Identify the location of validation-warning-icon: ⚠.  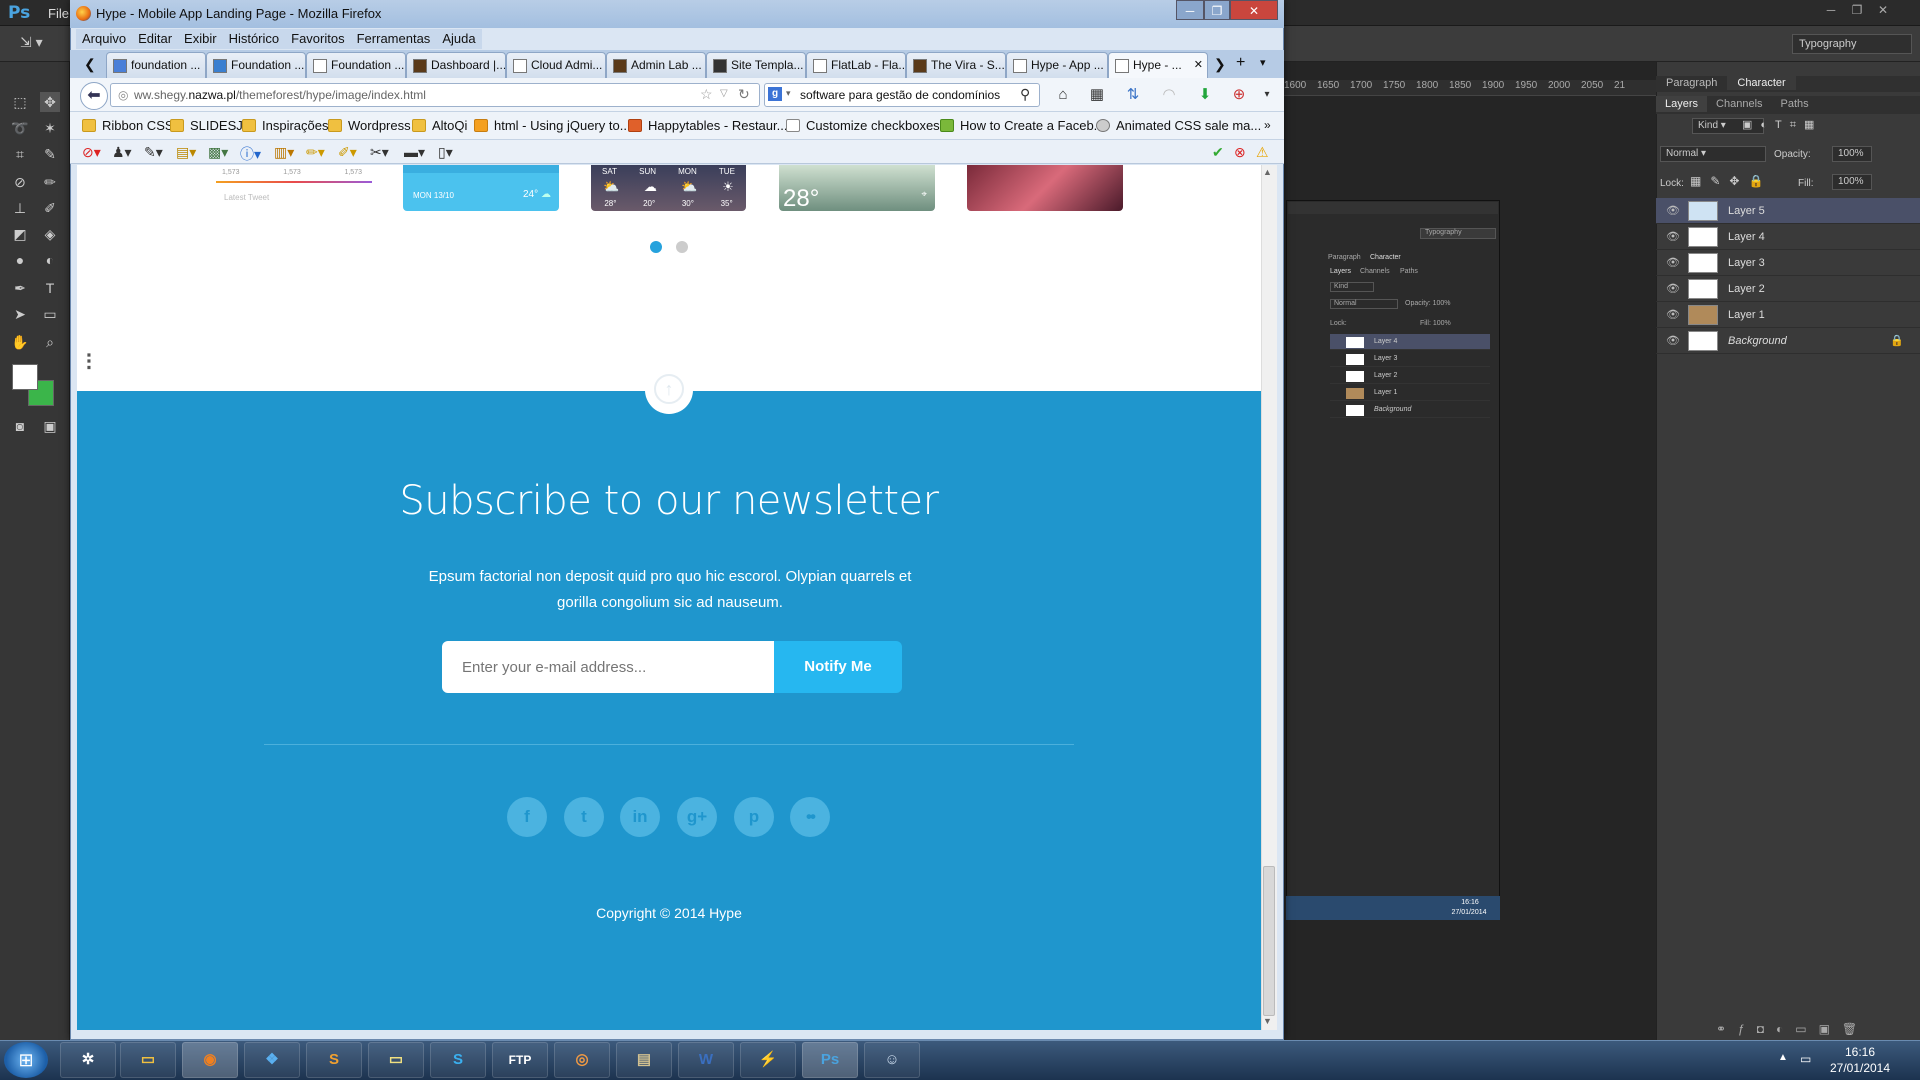
(1262, 152).